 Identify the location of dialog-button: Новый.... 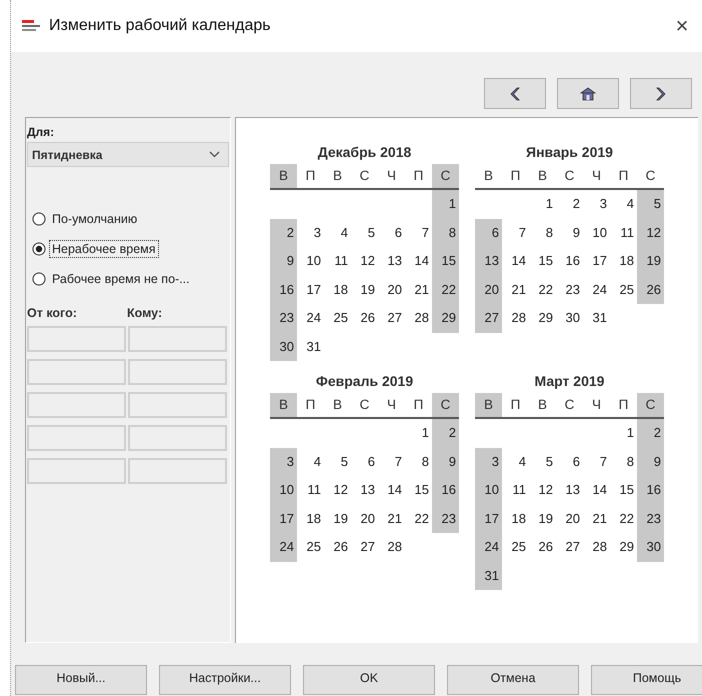
(81, 680).